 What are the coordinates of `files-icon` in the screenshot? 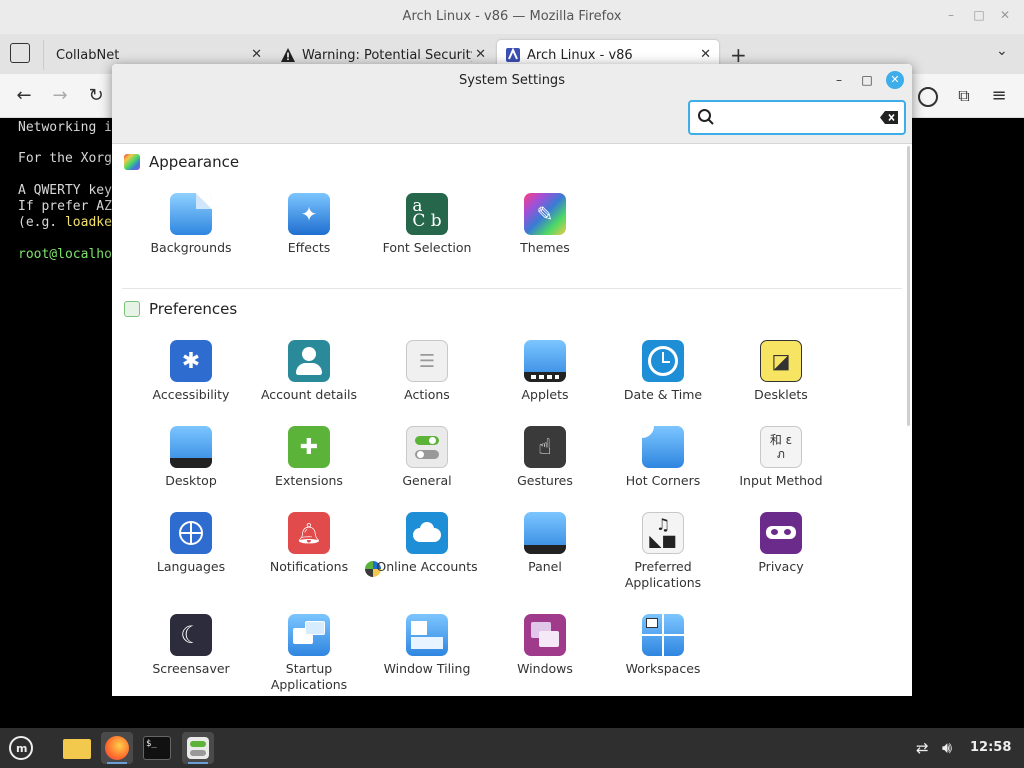 It's located at (76, 748).